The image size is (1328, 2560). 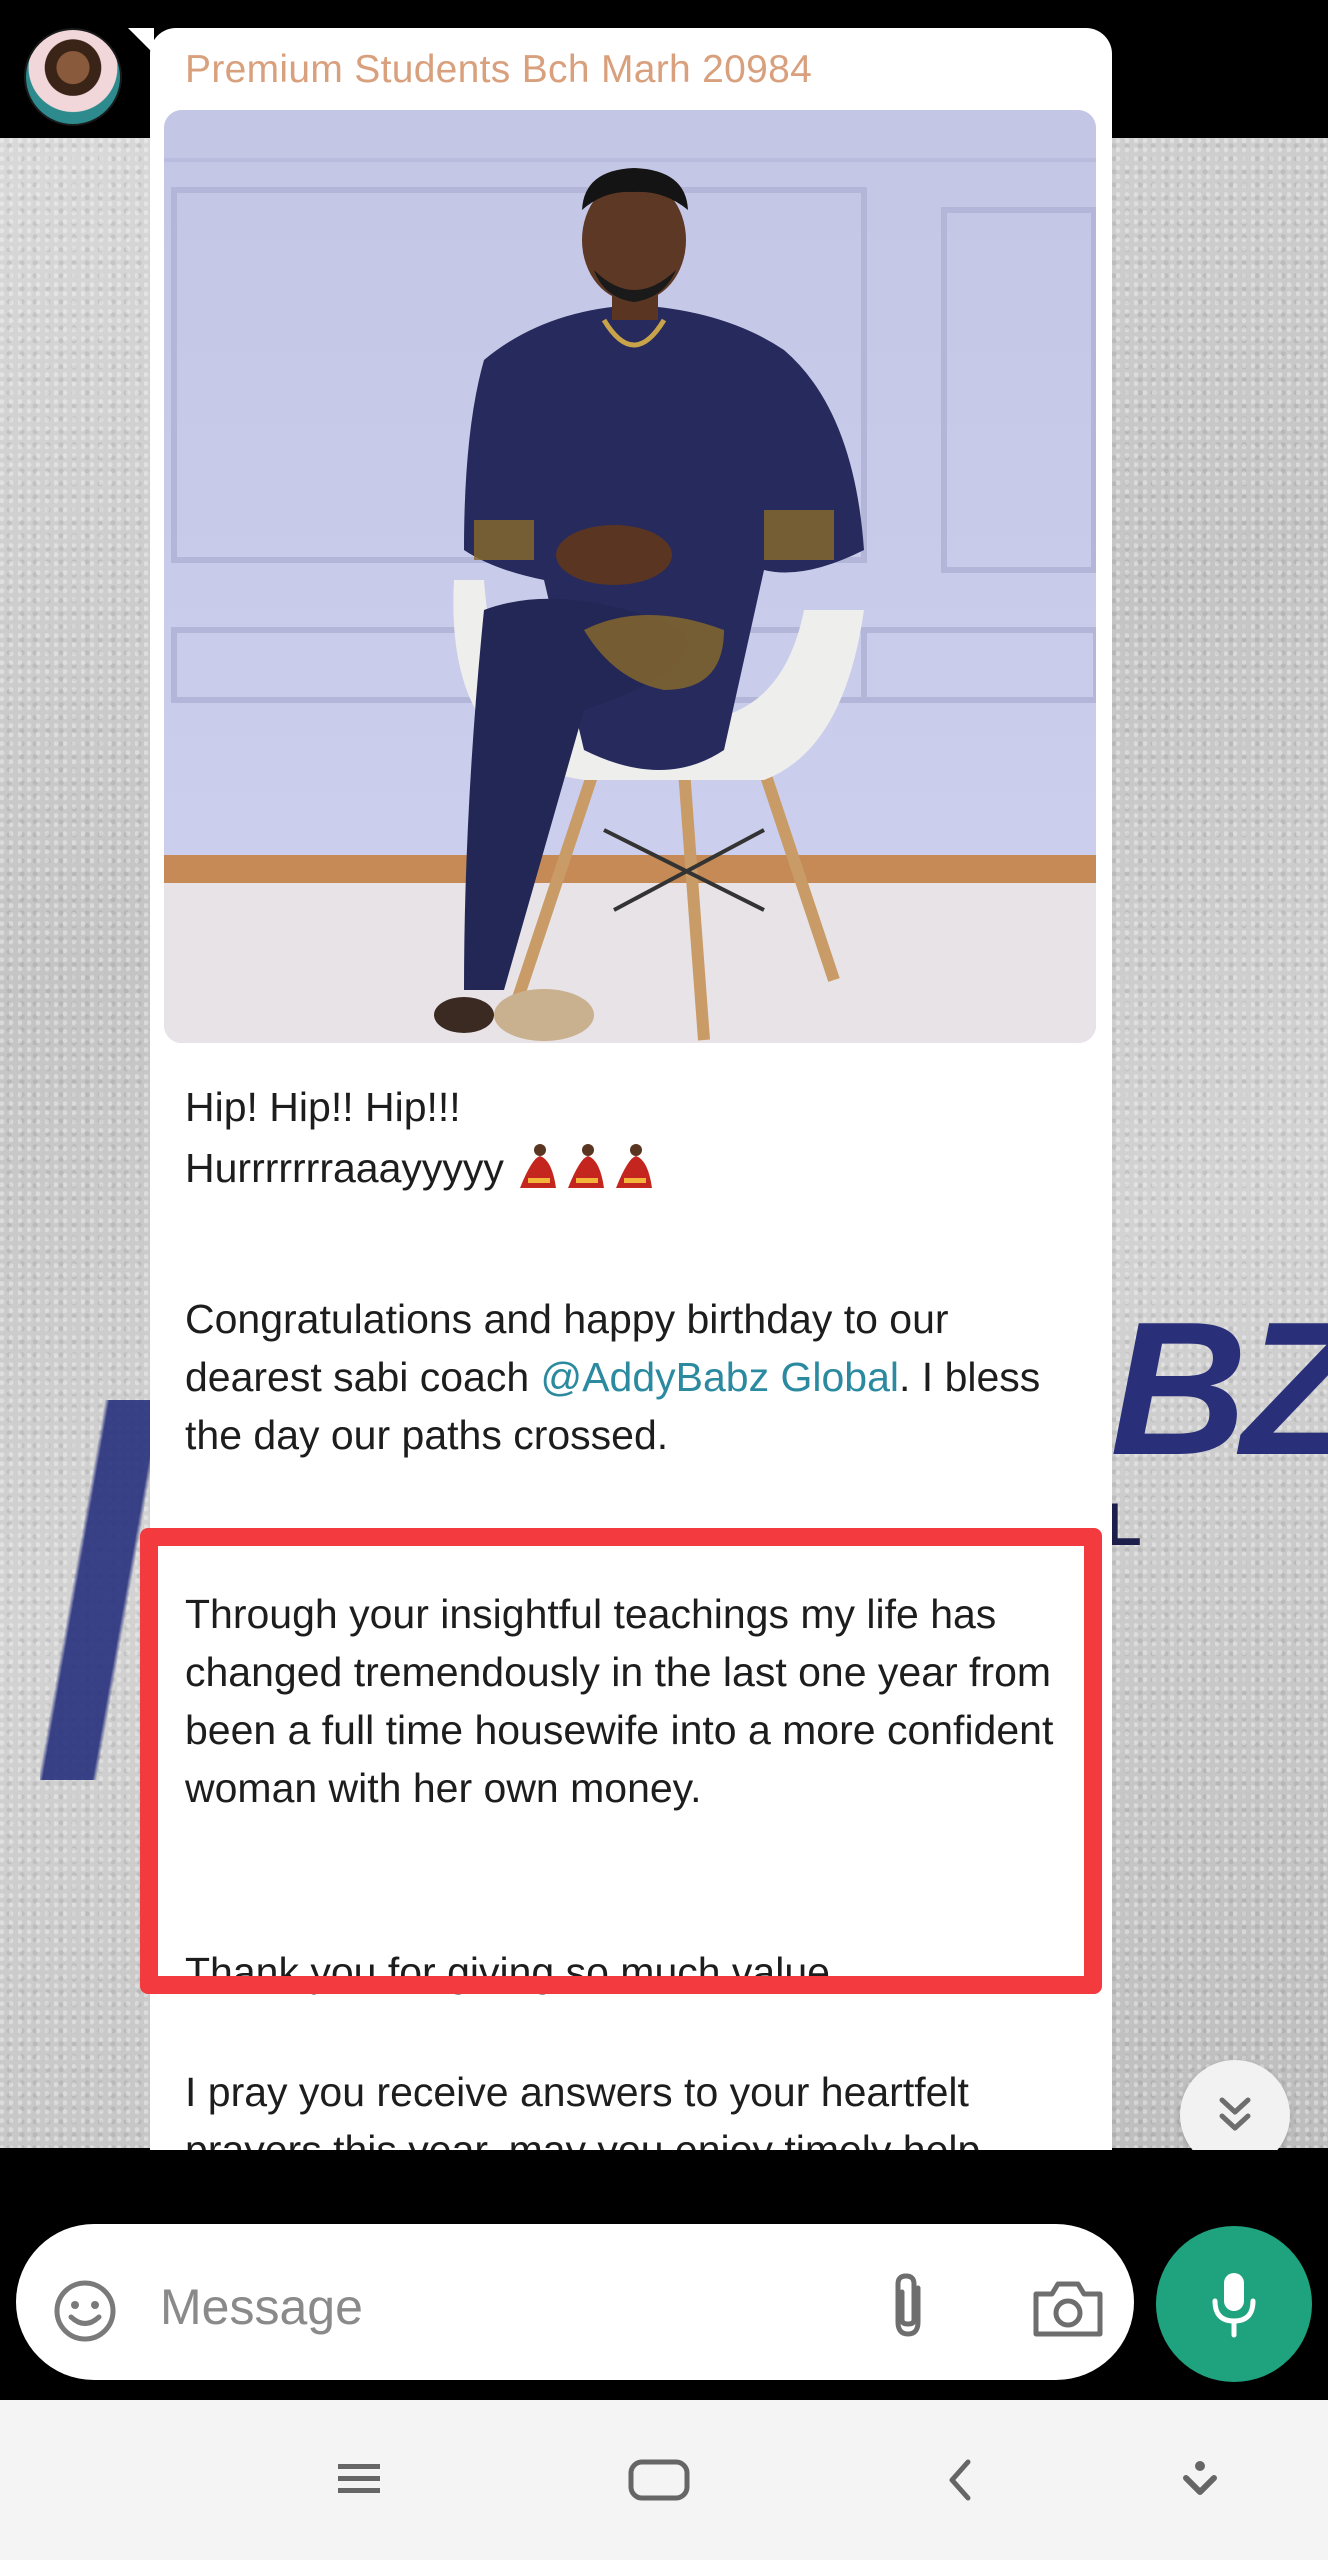 What do you see at coordinates (1235, 2114) in the screenshot?
I see `double-chevron-down-icon` at bounding box center [1235, 2114].